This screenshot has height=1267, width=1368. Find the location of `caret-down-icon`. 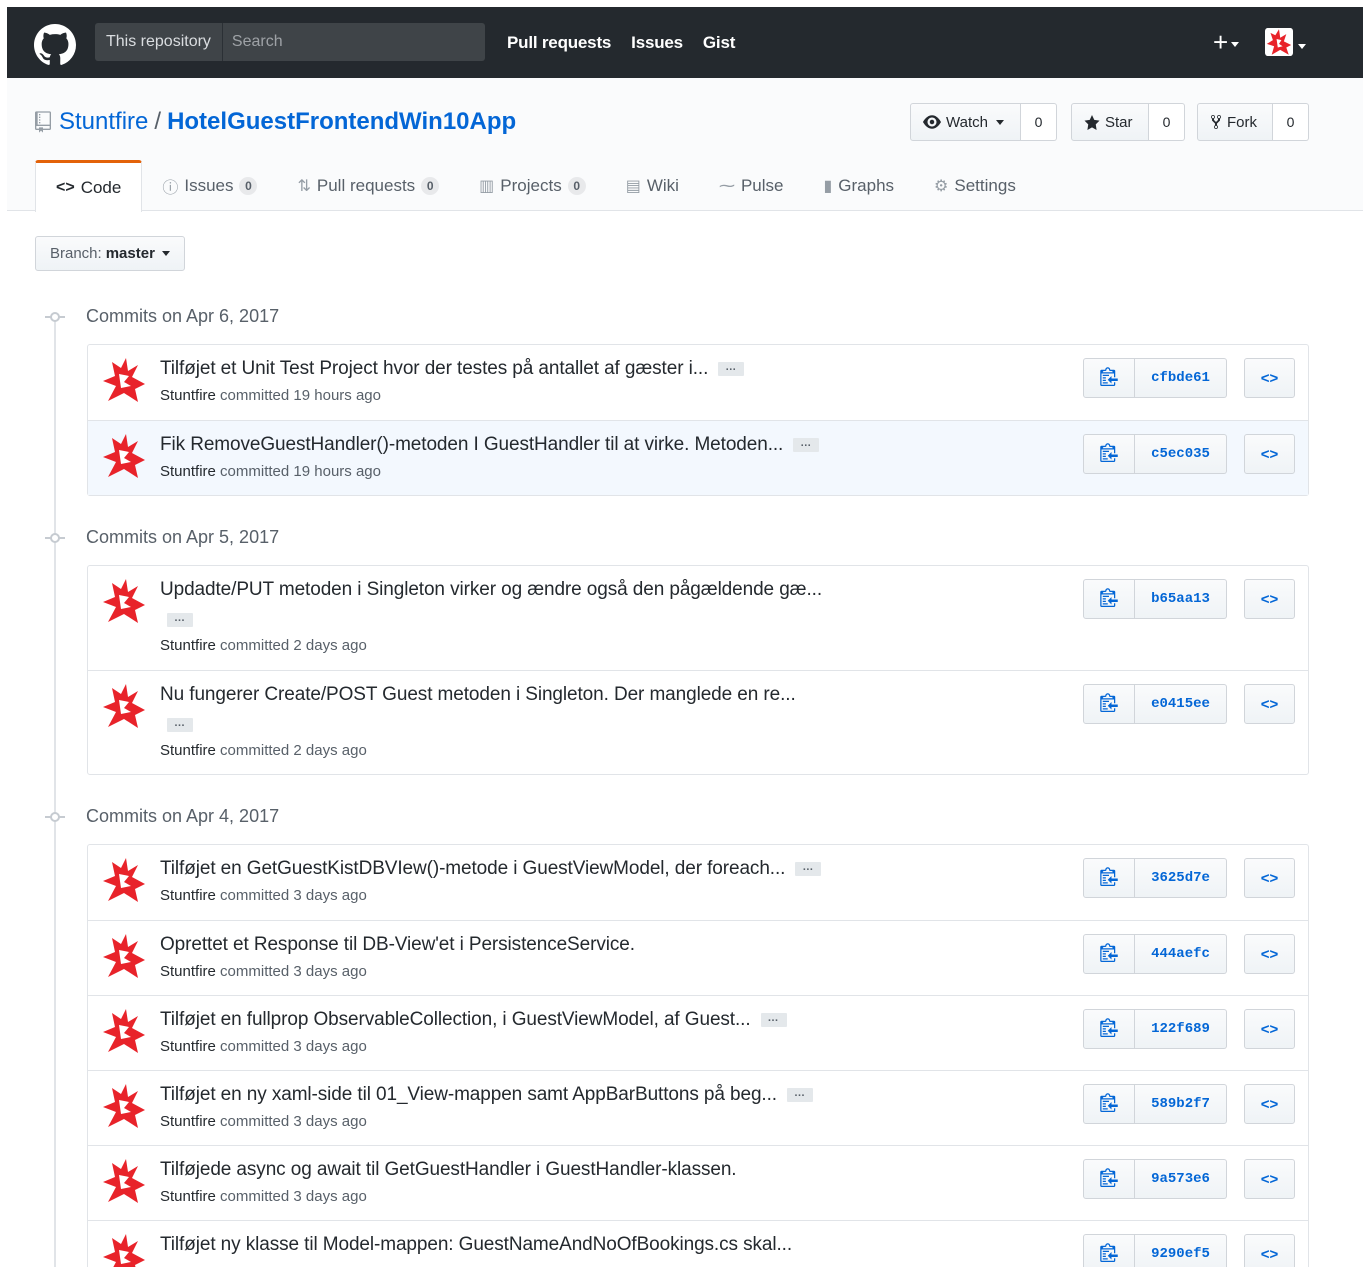

caret-down-icon is located at coordinates (1235, 44).